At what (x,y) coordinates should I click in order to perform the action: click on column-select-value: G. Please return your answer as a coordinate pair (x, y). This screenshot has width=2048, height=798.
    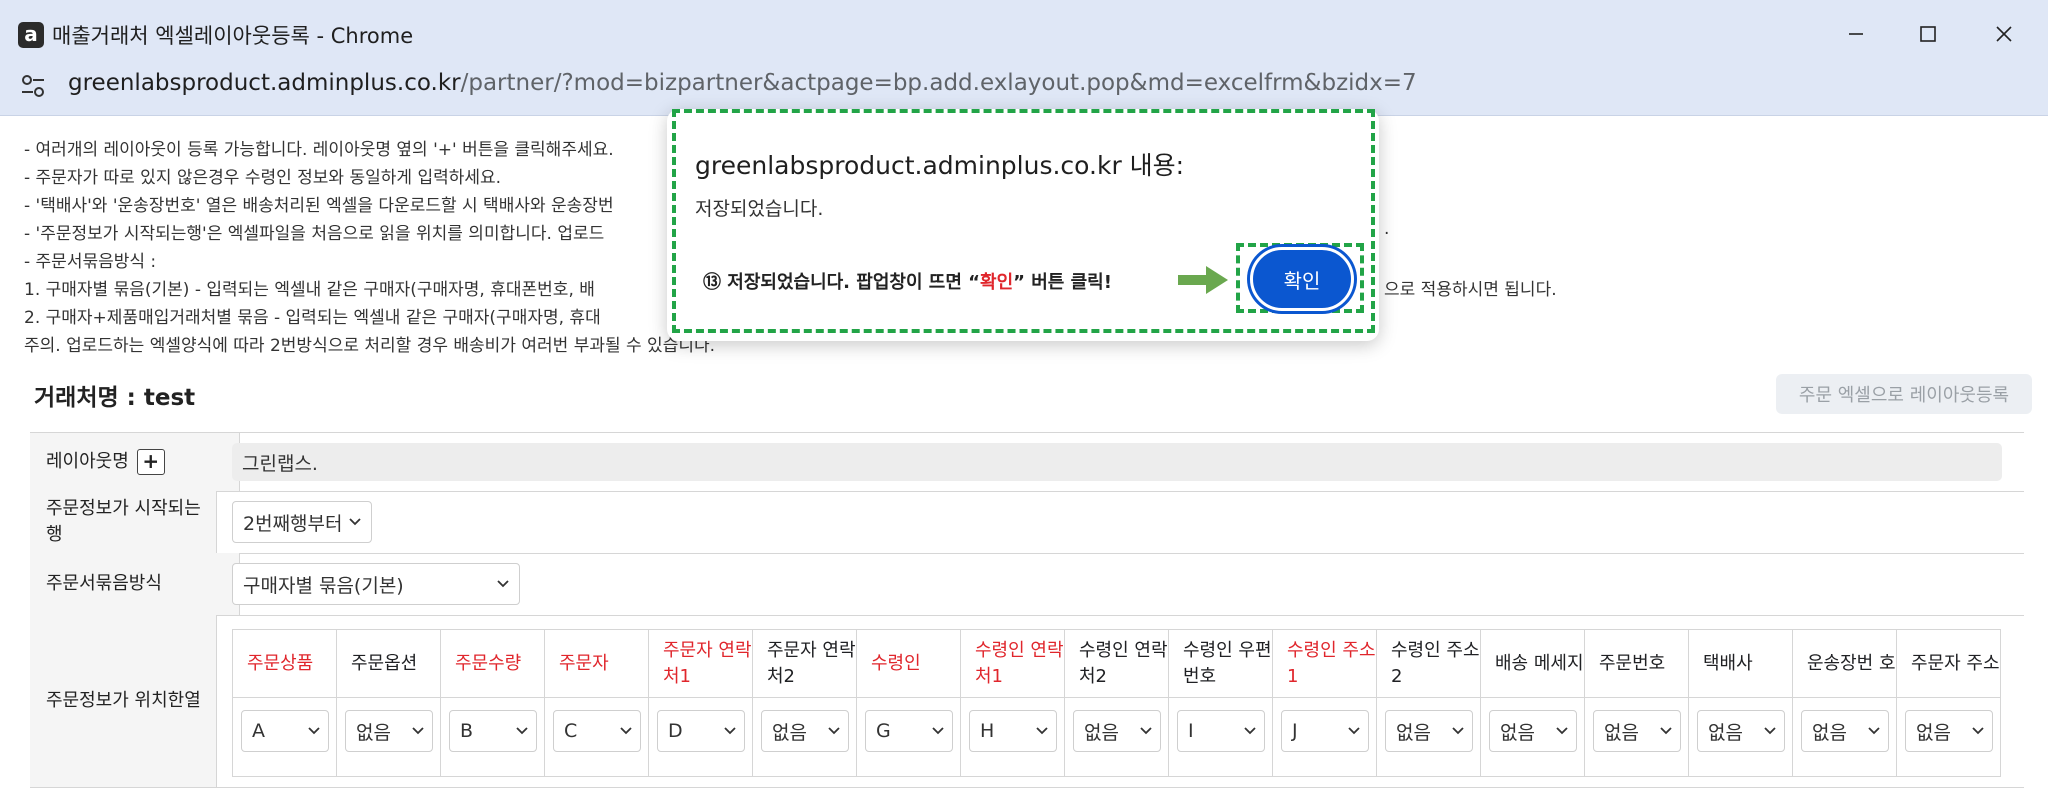
    Looking at the image, I should click on (883, 731).